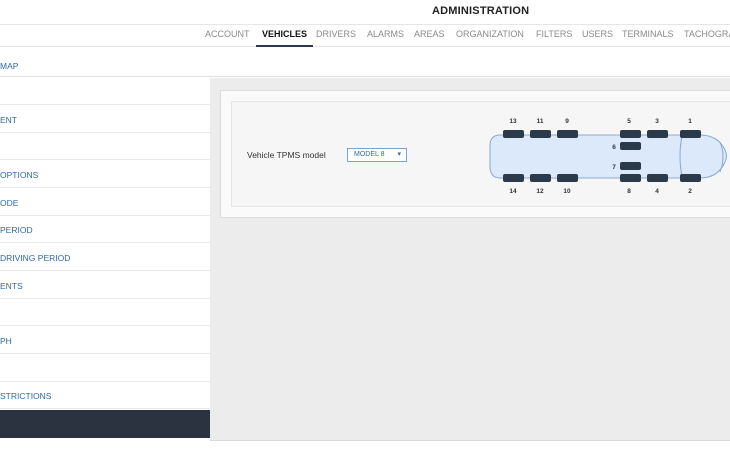 The width and height of the screenshot is (730, 455). I want to click on breadcrumb-map-link: MAP, so click(9, 66).